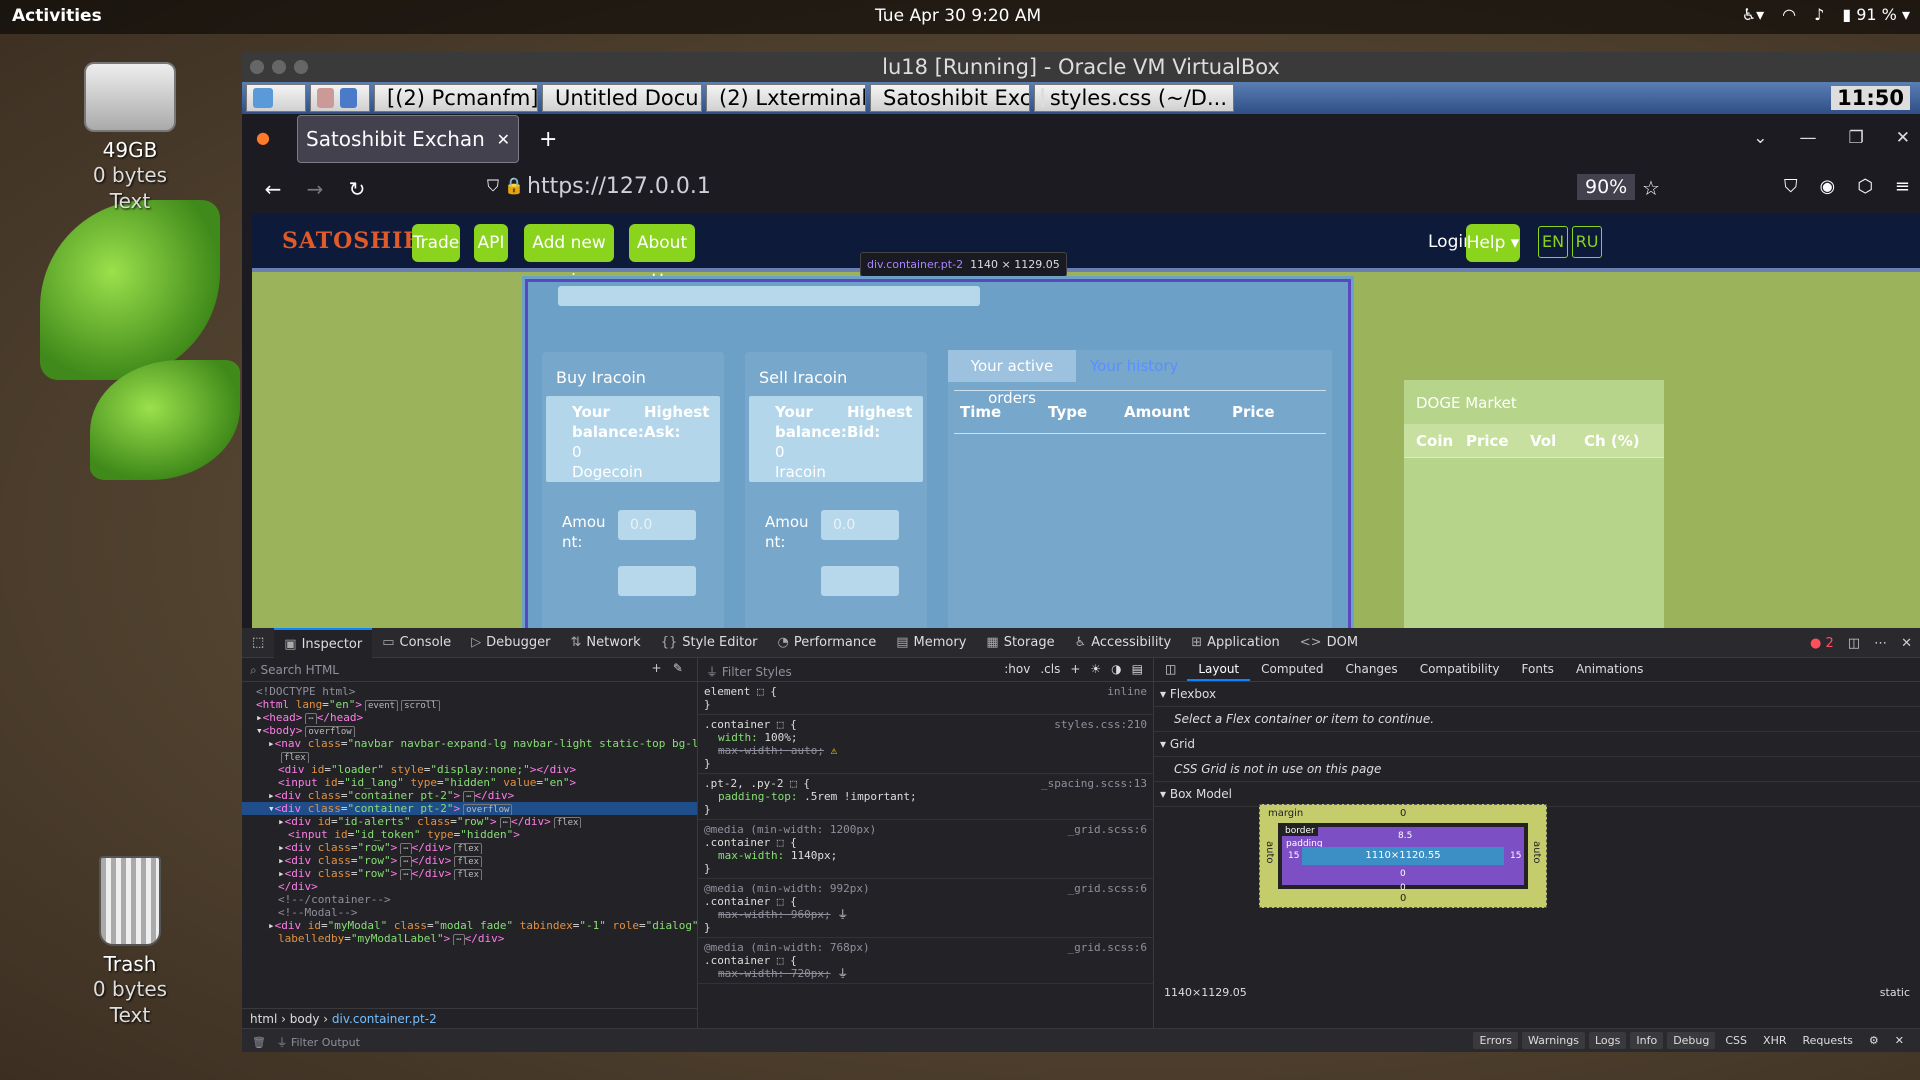 The image size is (1920, 1080). Describe the element at coordinates (1651, 188) in the screenshot. I see `bookmark-star-icon: ☆` at that location.